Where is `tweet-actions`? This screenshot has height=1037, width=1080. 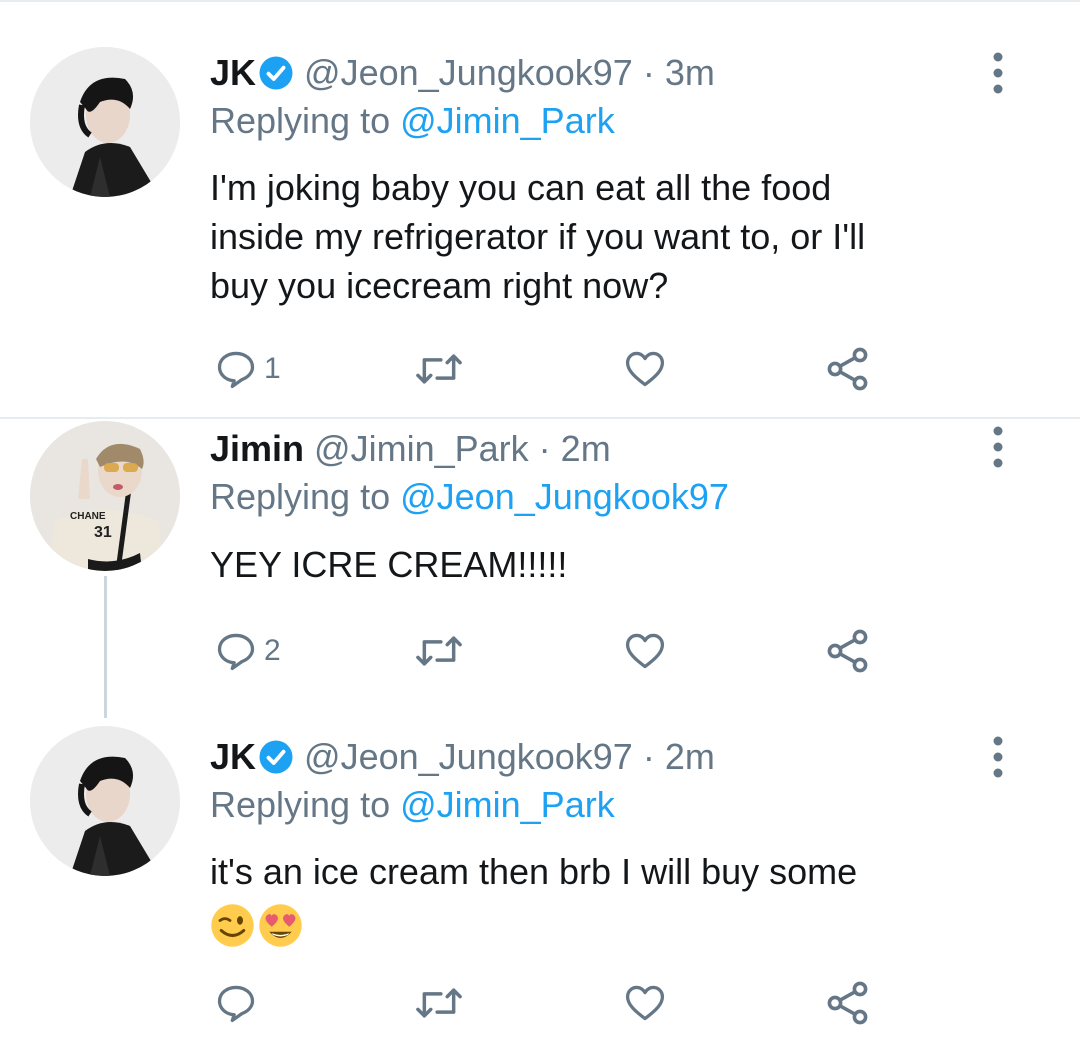 tweet-actions is located at coordinates (560, 1003).